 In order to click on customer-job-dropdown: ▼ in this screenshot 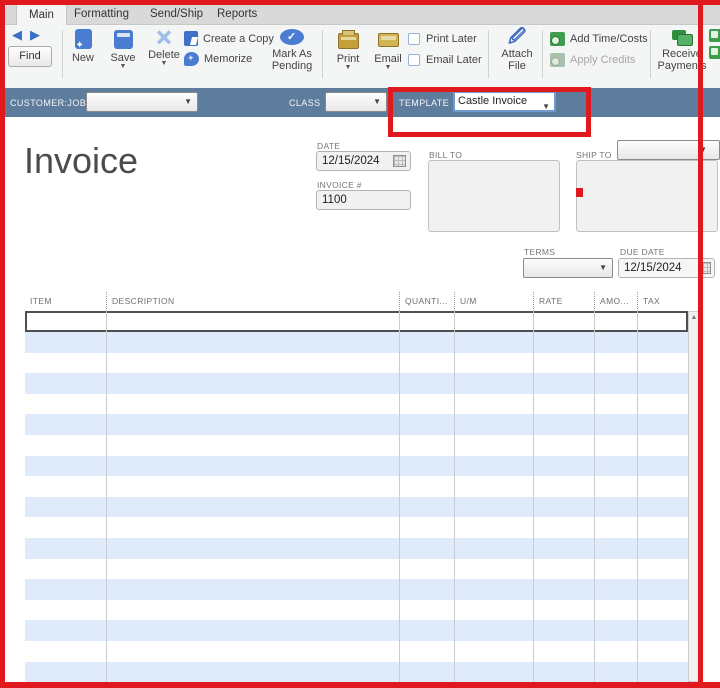, I will do `click(142, 102)`.